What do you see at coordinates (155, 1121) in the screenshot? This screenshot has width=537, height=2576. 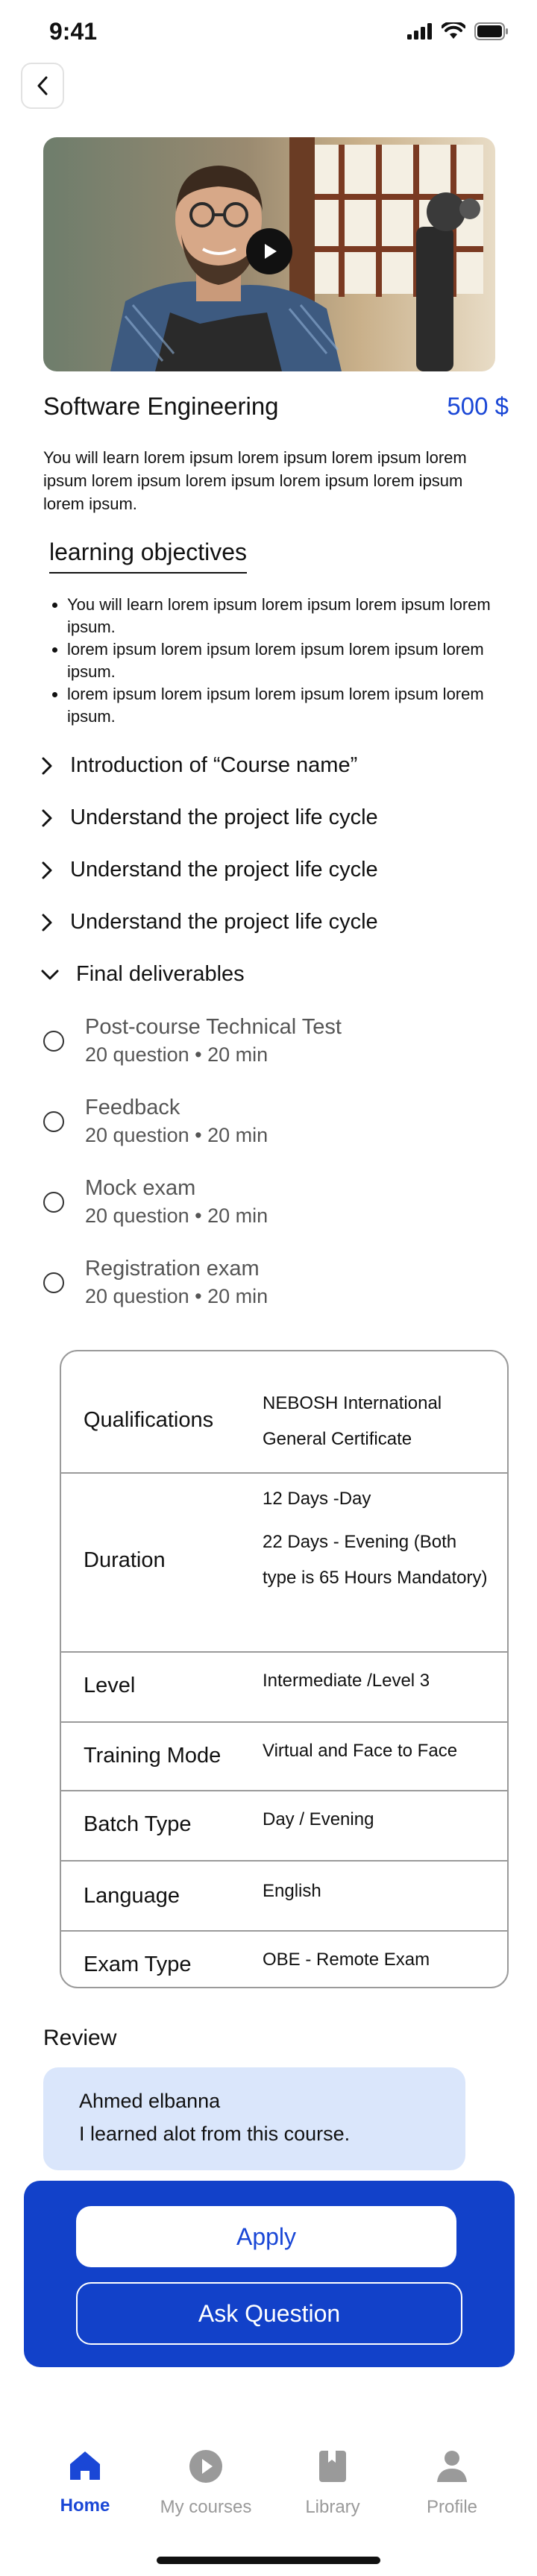 I see `deliverable-item: Feedback 20 question • 20 min` at bounding box center [155, 1121].